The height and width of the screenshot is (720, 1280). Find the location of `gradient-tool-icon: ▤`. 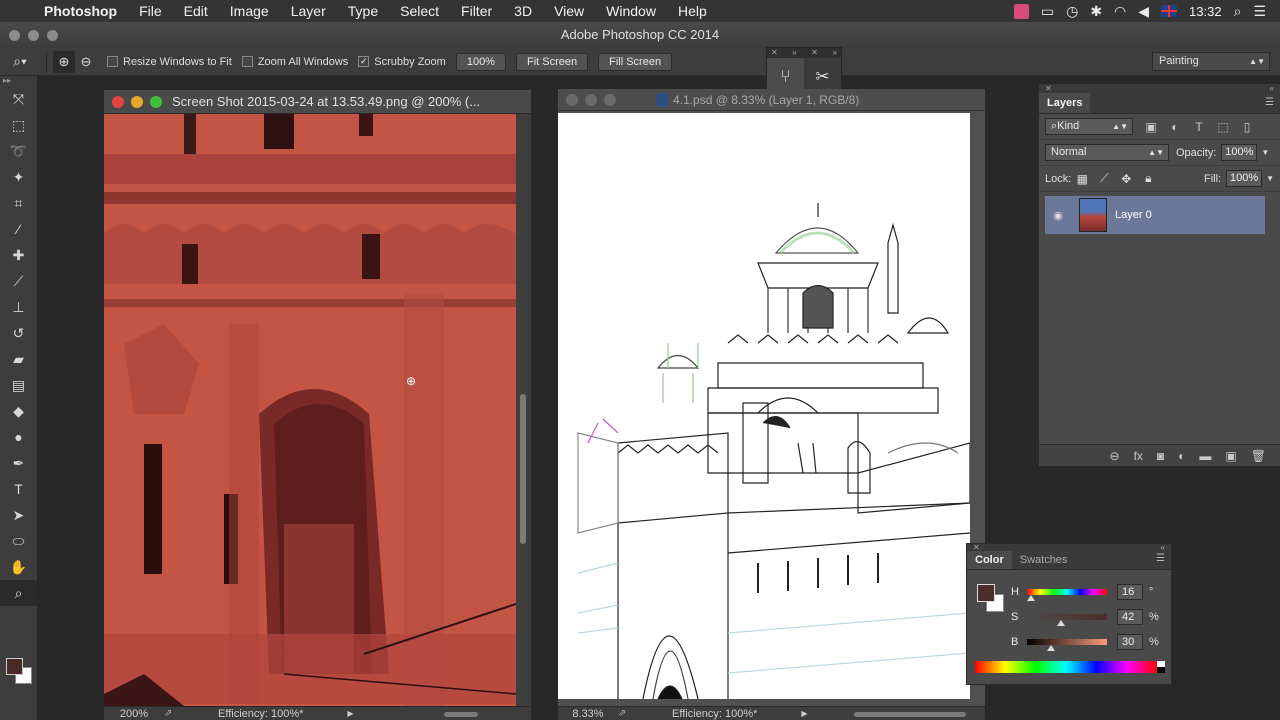

gradient-tool-icon: ▤ is located at coordinates (18, 385).